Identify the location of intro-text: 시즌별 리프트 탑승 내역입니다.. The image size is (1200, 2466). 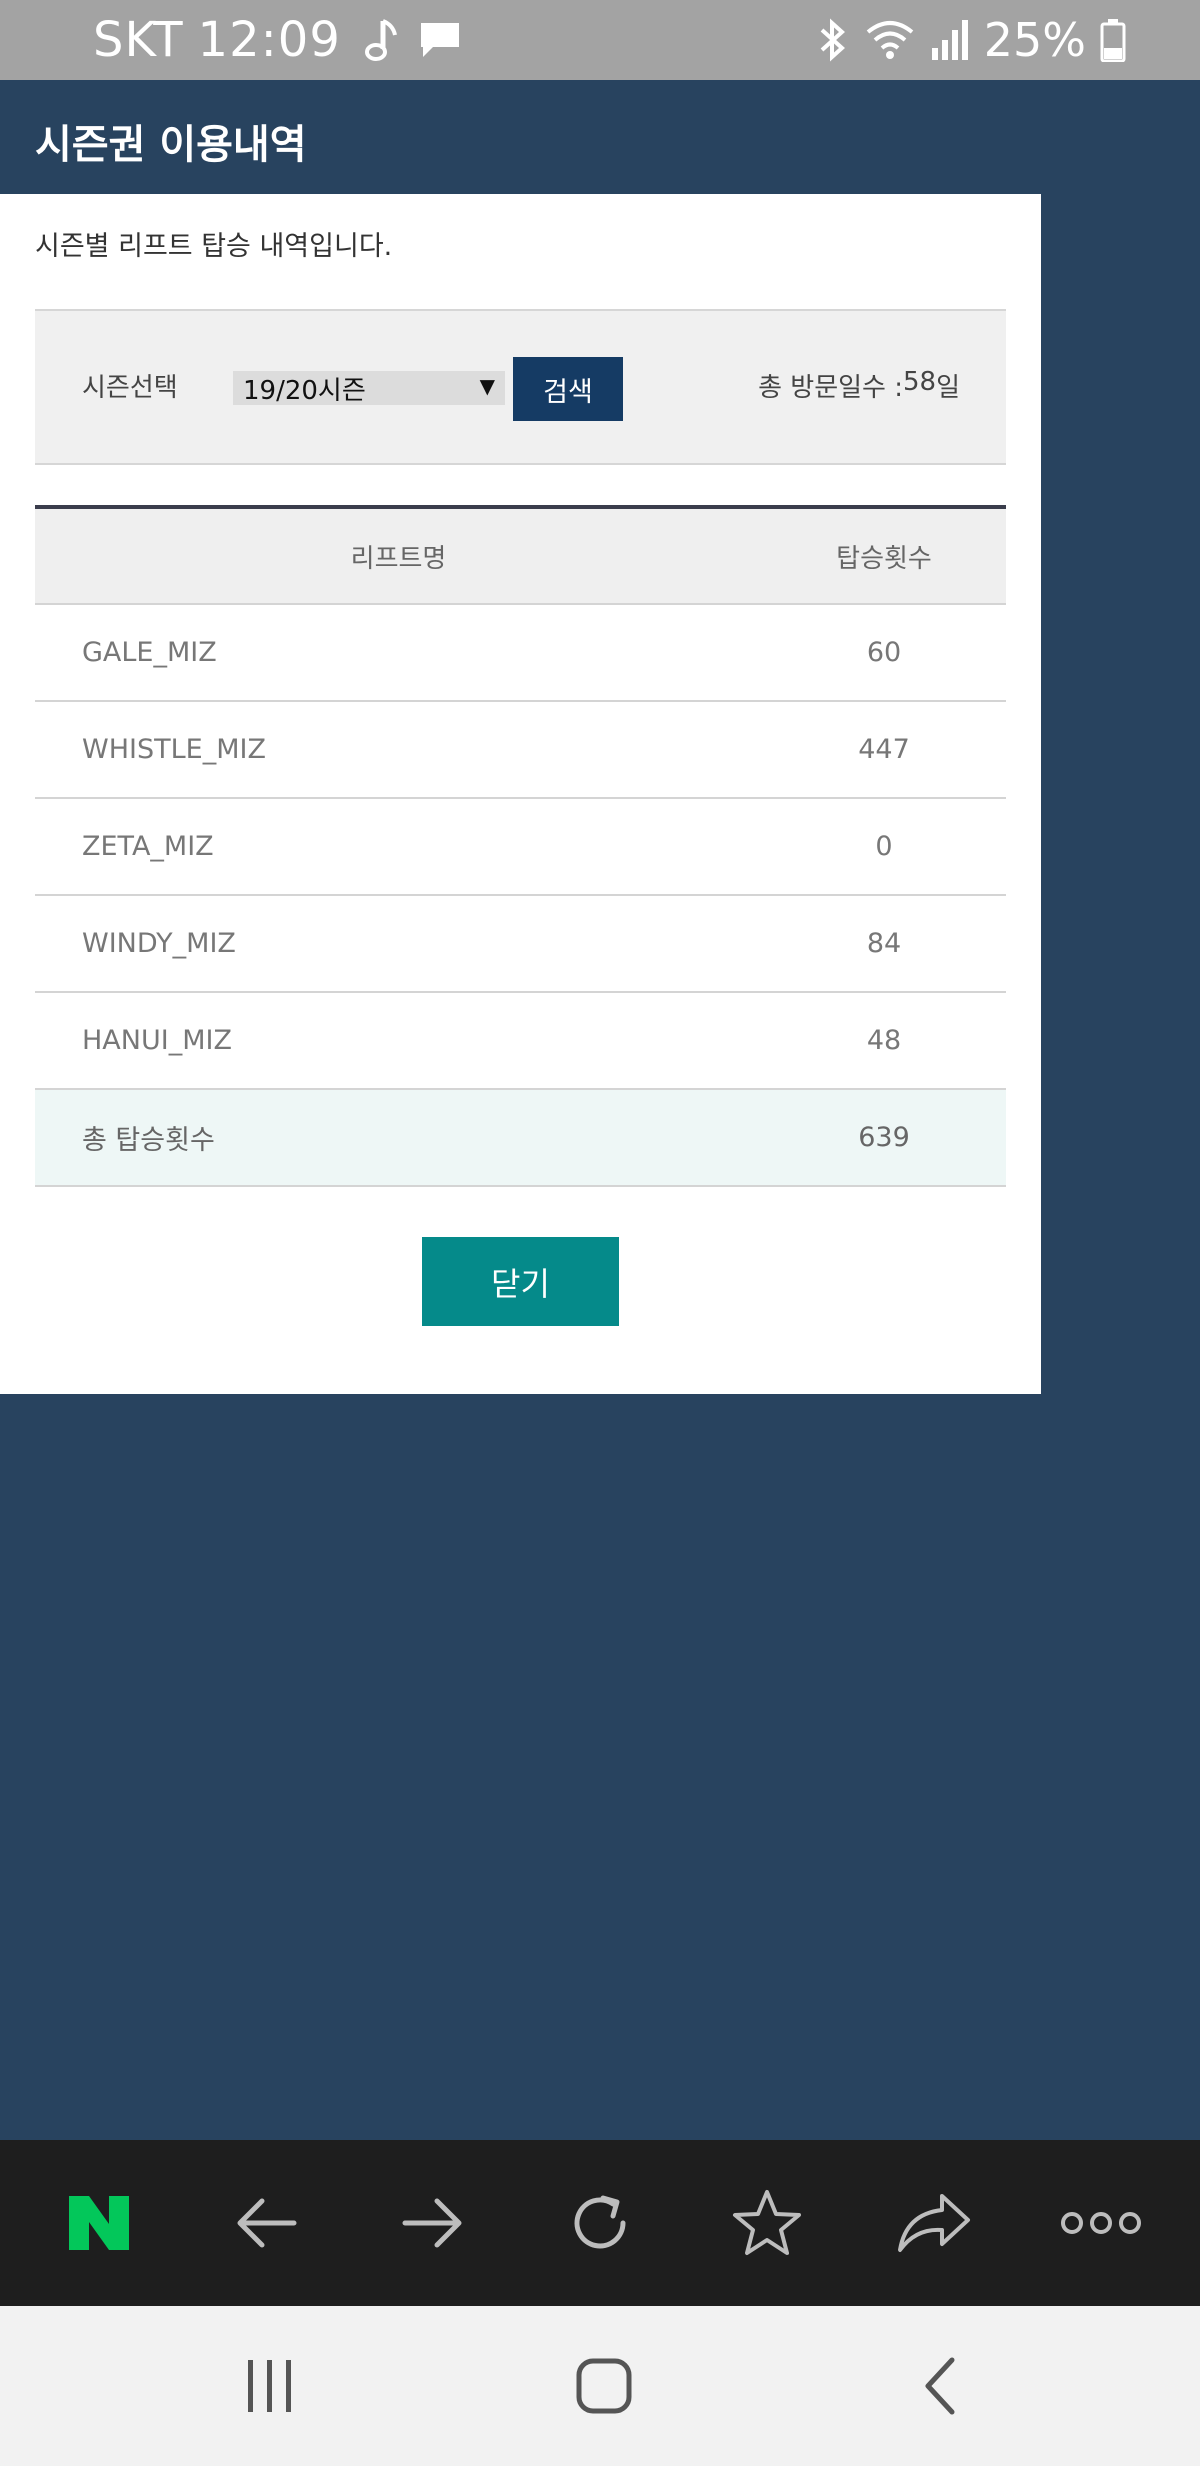
(214, 246).